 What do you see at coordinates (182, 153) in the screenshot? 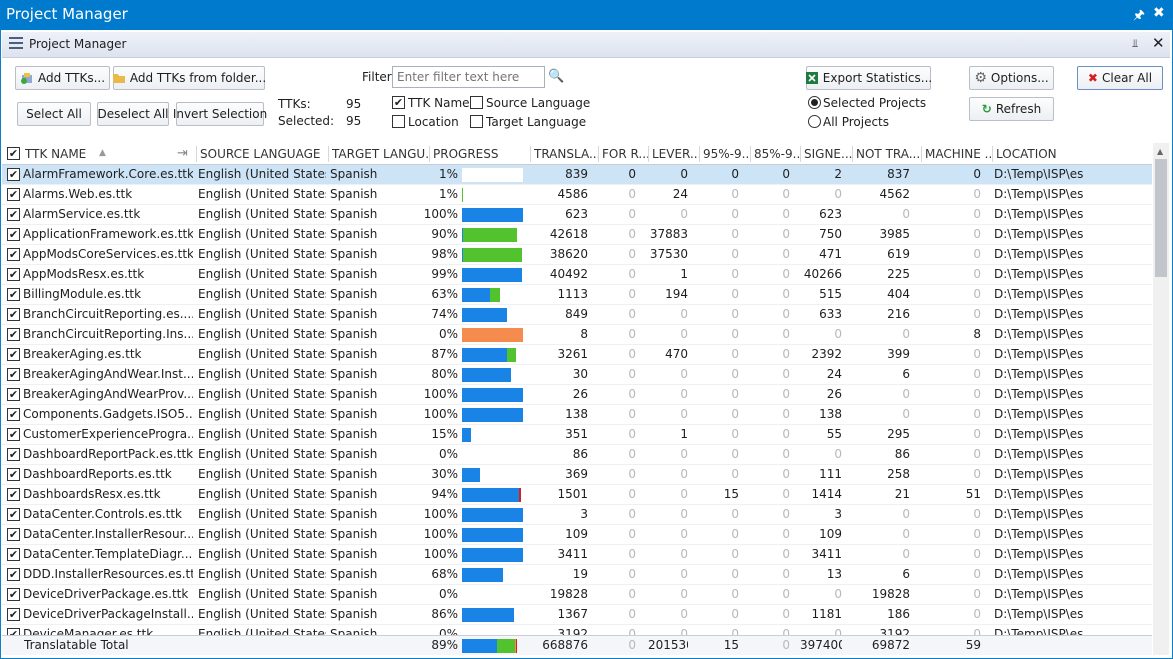
I see `arrow-right-icon: ⇥` at bounding box center [182, 153].